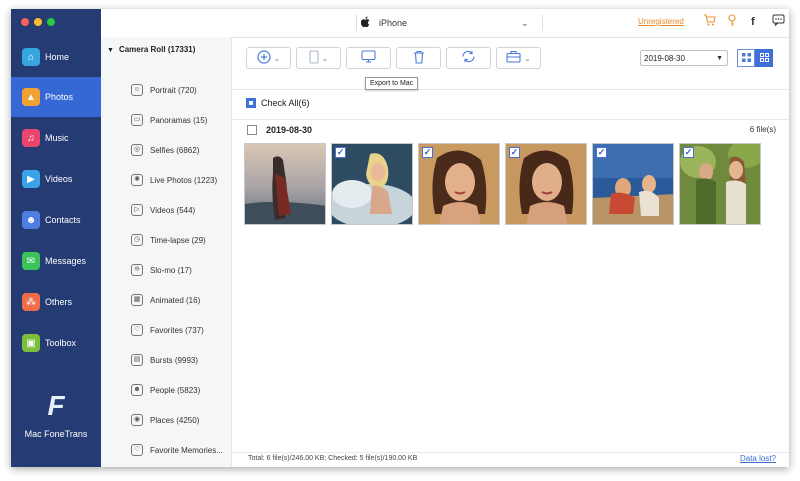  What do you see at coordinates (137, 240) in the screenshot?
I see `time-lapse-icon: ◷` at bounding box center [137, 240].